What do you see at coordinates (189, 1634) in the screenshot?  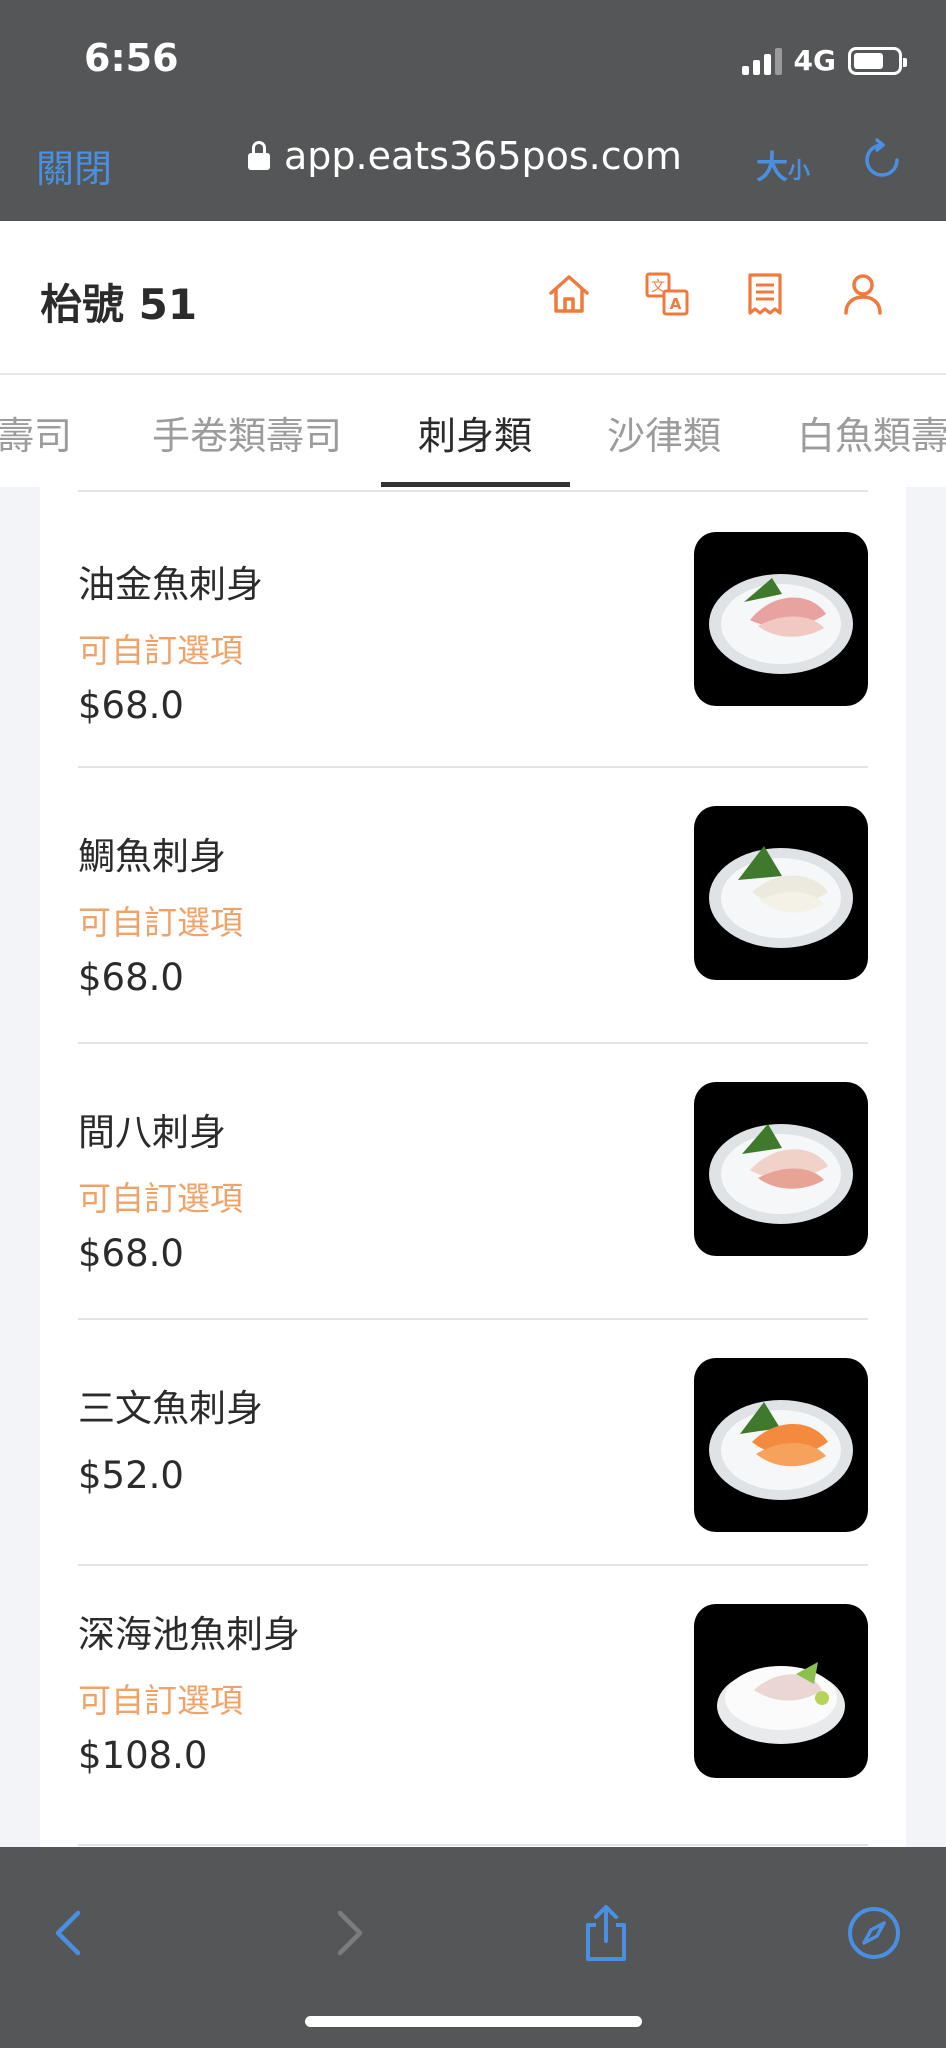 I see `item-name: 深海池魚刺身` at bounding box center [189, 1634].